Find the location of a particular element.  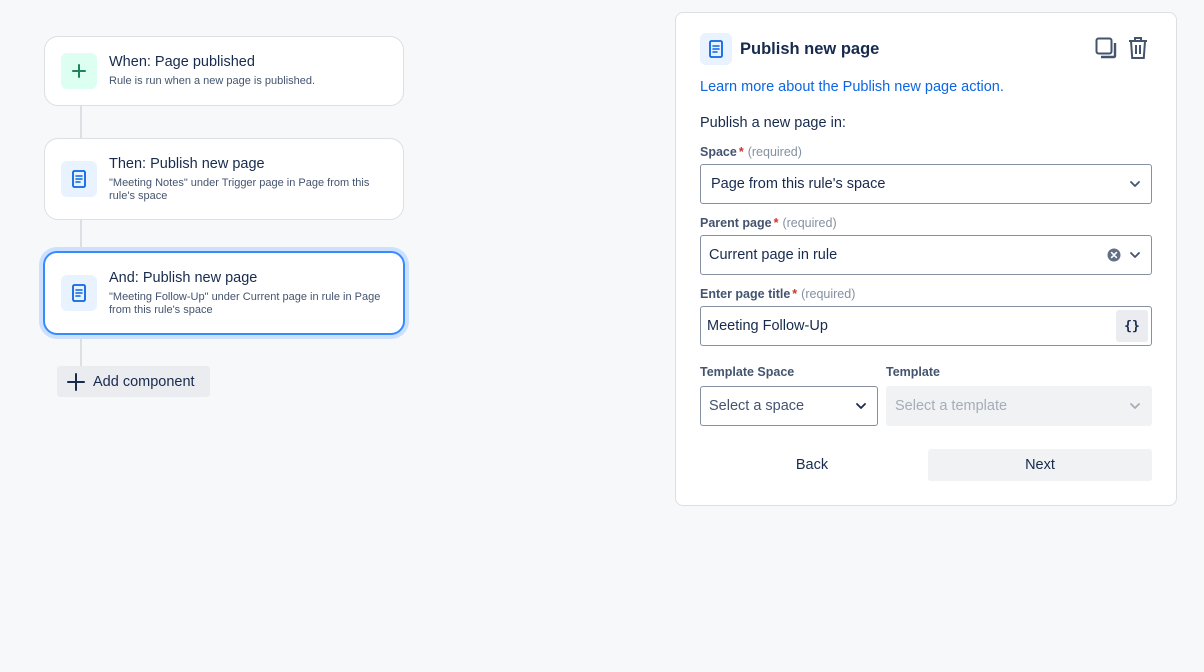

page-title-field: {} is located at coordinates (926, 326).